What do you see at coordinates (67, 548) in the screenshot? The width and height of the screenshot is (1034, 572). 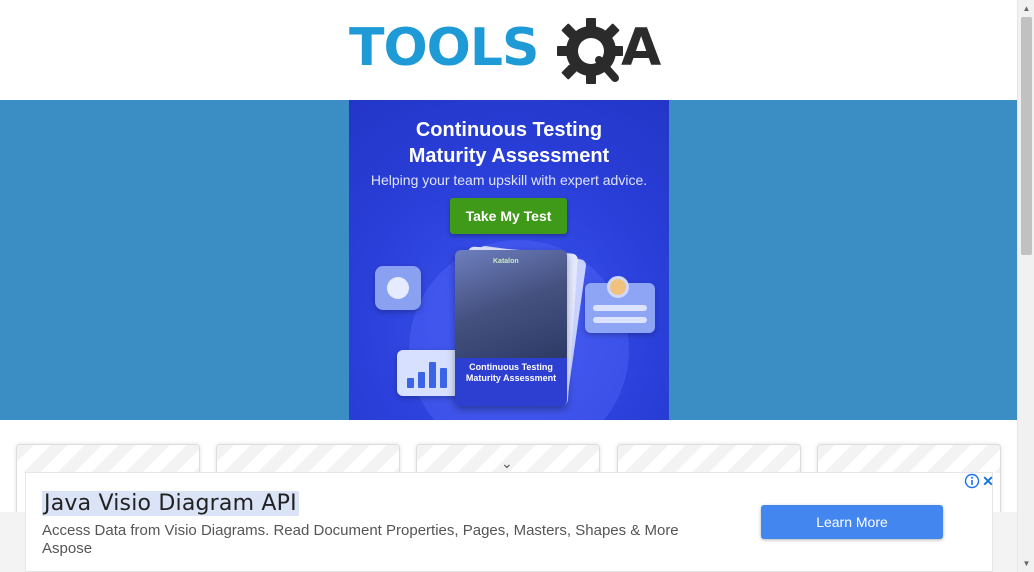 I see `ad-advertiser: Aspose` at bounding box center [67, 548].